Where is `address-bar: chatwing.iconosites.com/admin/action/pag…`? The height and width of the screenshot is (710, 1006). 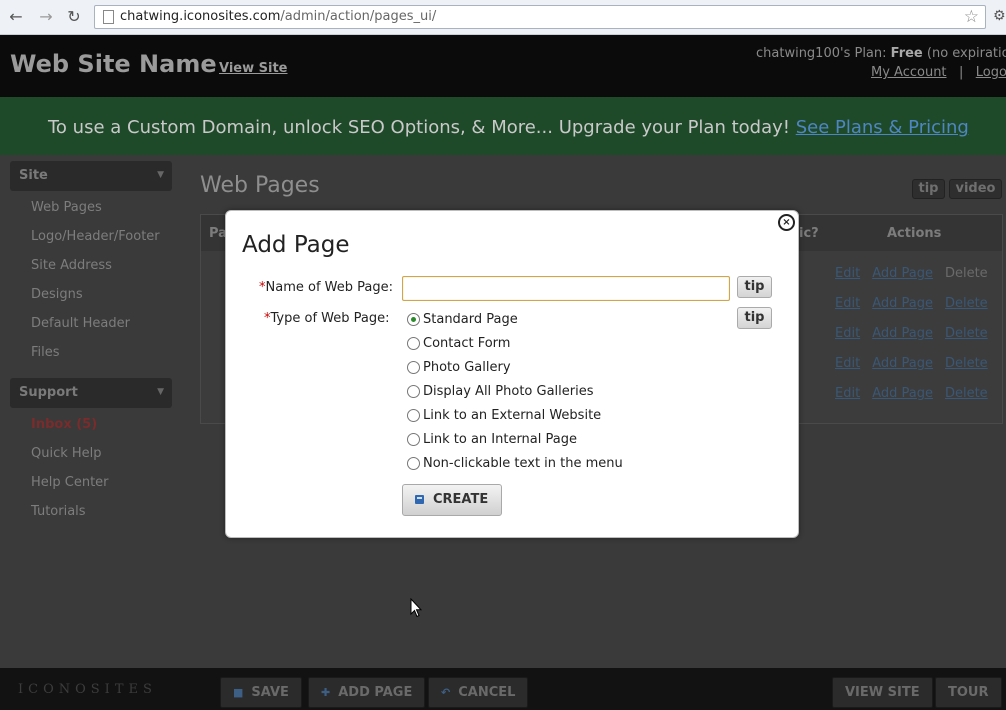
address-bar: chatwing.iconosites.com/admin/action/pag… is located at coordinates (540, 17).